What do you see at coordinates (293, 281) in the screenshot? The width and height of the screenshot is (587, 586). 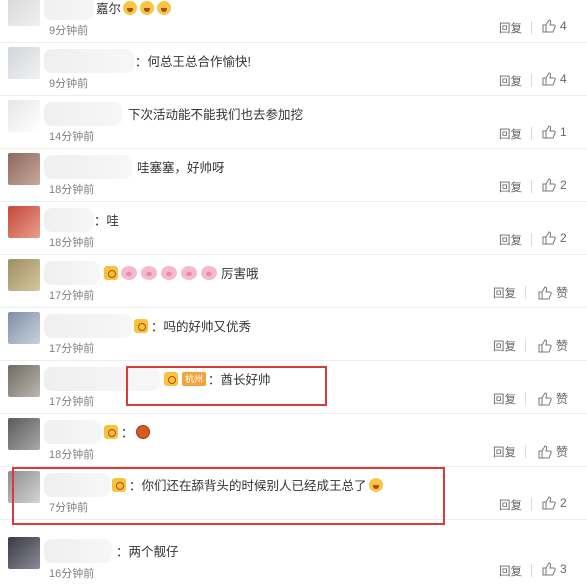 I see `comment-row: 厉害哦 17分钟前 回复 赞` at bounding box center [293, 281].